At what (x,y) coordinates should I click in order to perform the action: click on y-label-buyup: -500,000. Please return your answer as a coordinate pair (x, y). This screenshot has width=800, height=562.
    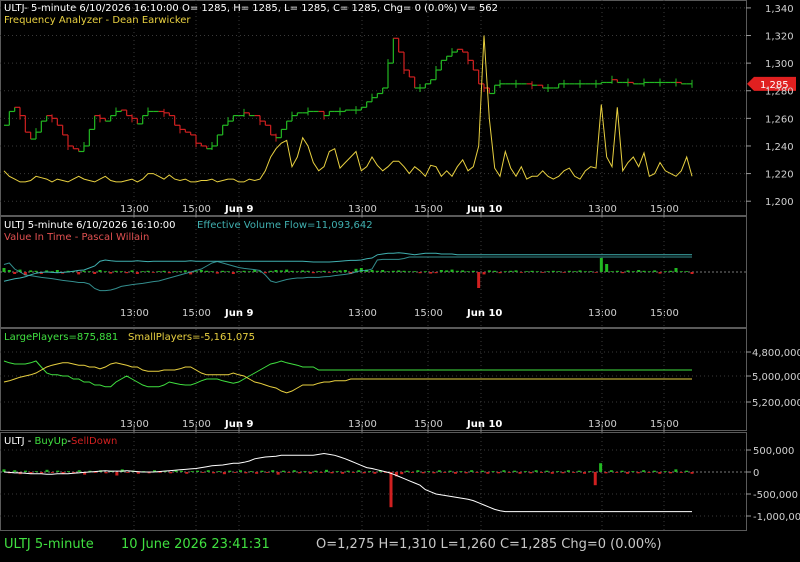
    Looking at the image, I should click on (775, 495).